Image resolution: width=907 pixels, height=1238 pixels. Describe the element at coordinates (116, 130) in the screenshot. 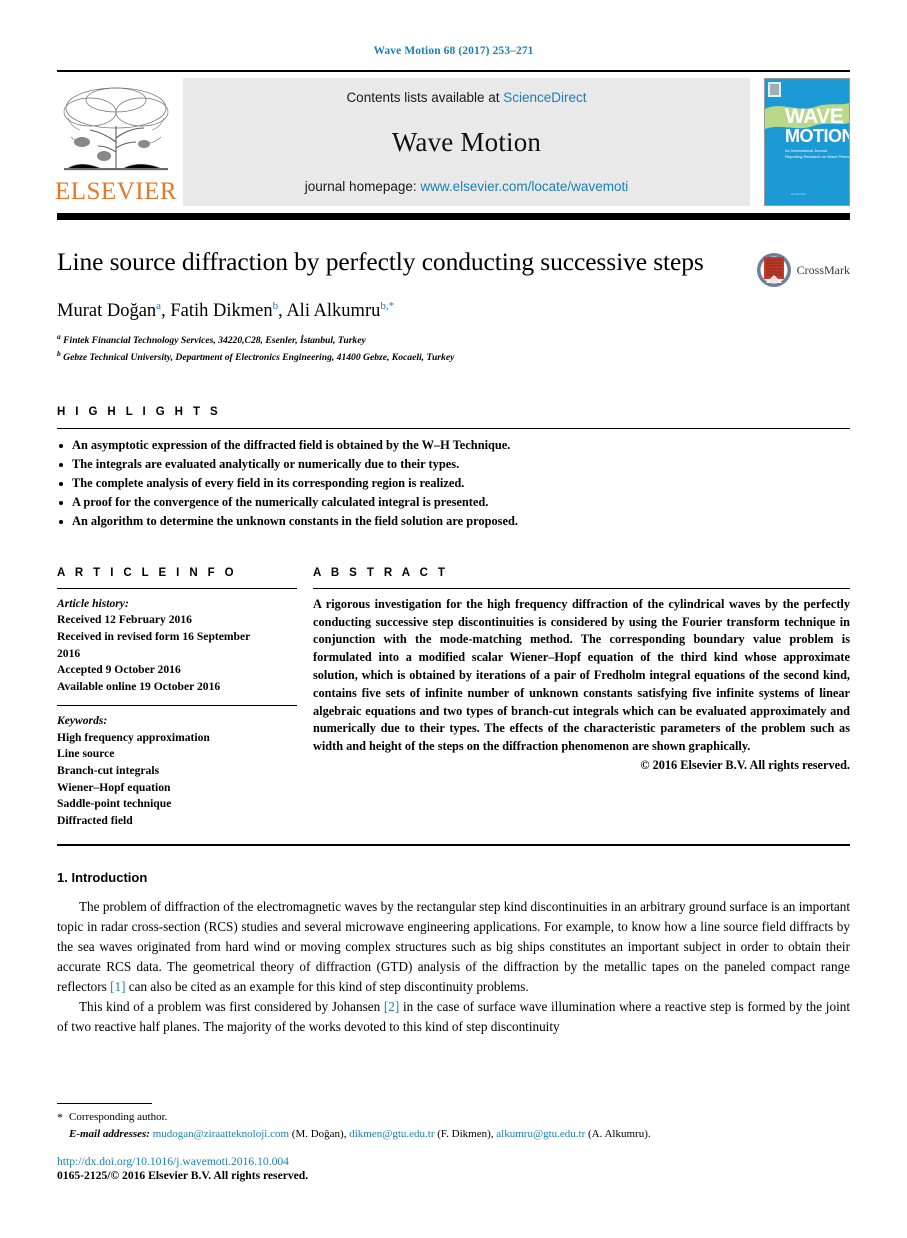

I see `elsevier-tree-icon` at that location.